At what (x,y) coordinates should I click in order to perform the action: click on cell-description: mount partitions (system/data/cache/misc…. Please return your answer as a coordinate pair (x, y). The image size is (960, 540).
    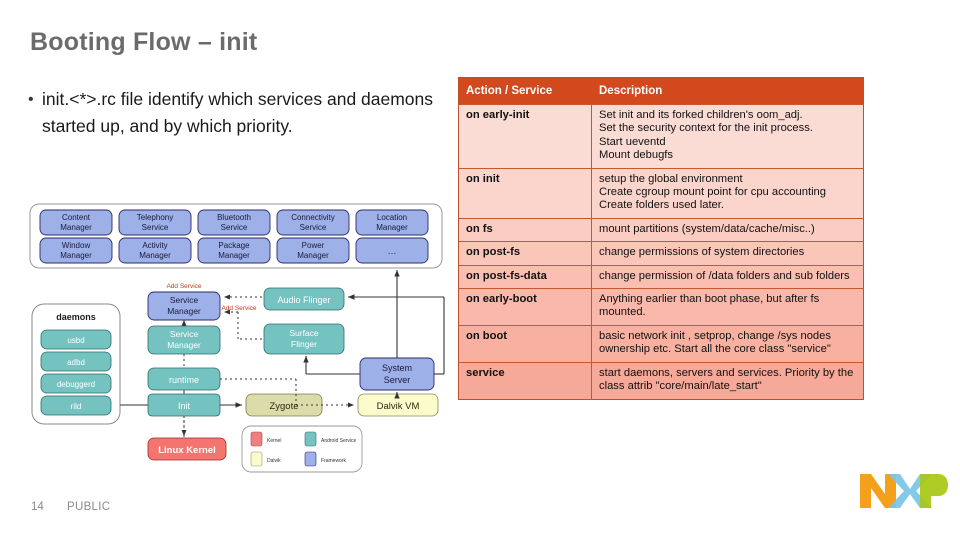
    Looking at the image, I should click on (727, 229).